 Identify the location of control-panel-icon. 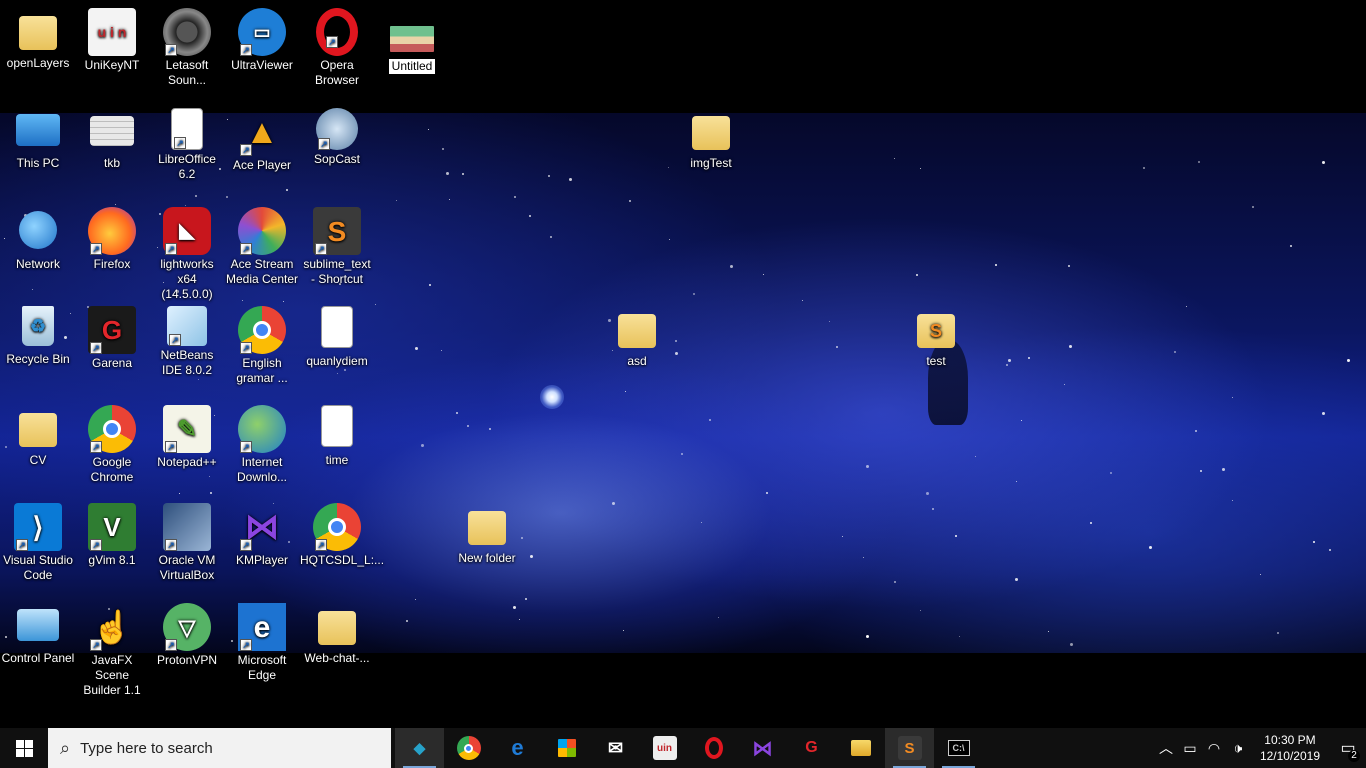
(38, 625).